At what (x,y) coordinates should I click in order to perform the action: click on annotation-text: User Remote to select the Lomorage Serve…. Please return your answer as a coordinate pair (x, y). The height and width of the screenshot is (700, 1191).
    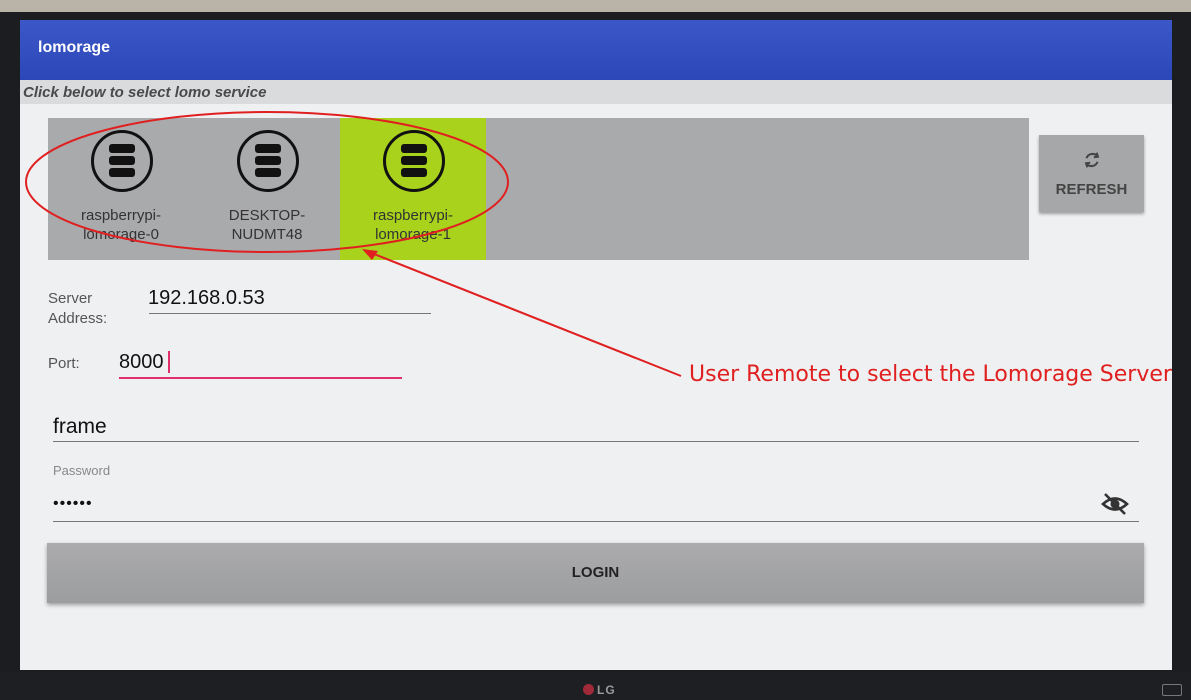
    Looking at the image, I should click on (930, 374).